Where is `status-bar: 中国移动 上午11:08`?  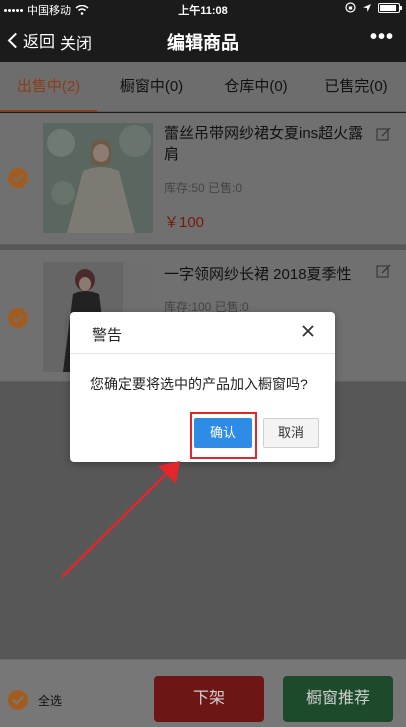
status-bar: 中国移动 上午11:08 is located at coordinates (203, 9).